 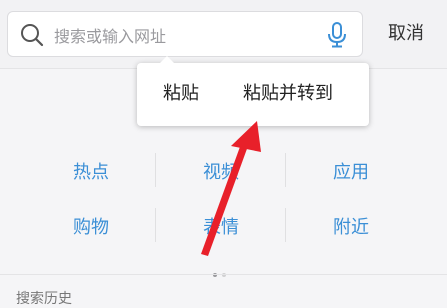 What do you see at coordinates (167, 60) in the screenshot?
I see `popup-arrow` at bounding box center [167, 60].